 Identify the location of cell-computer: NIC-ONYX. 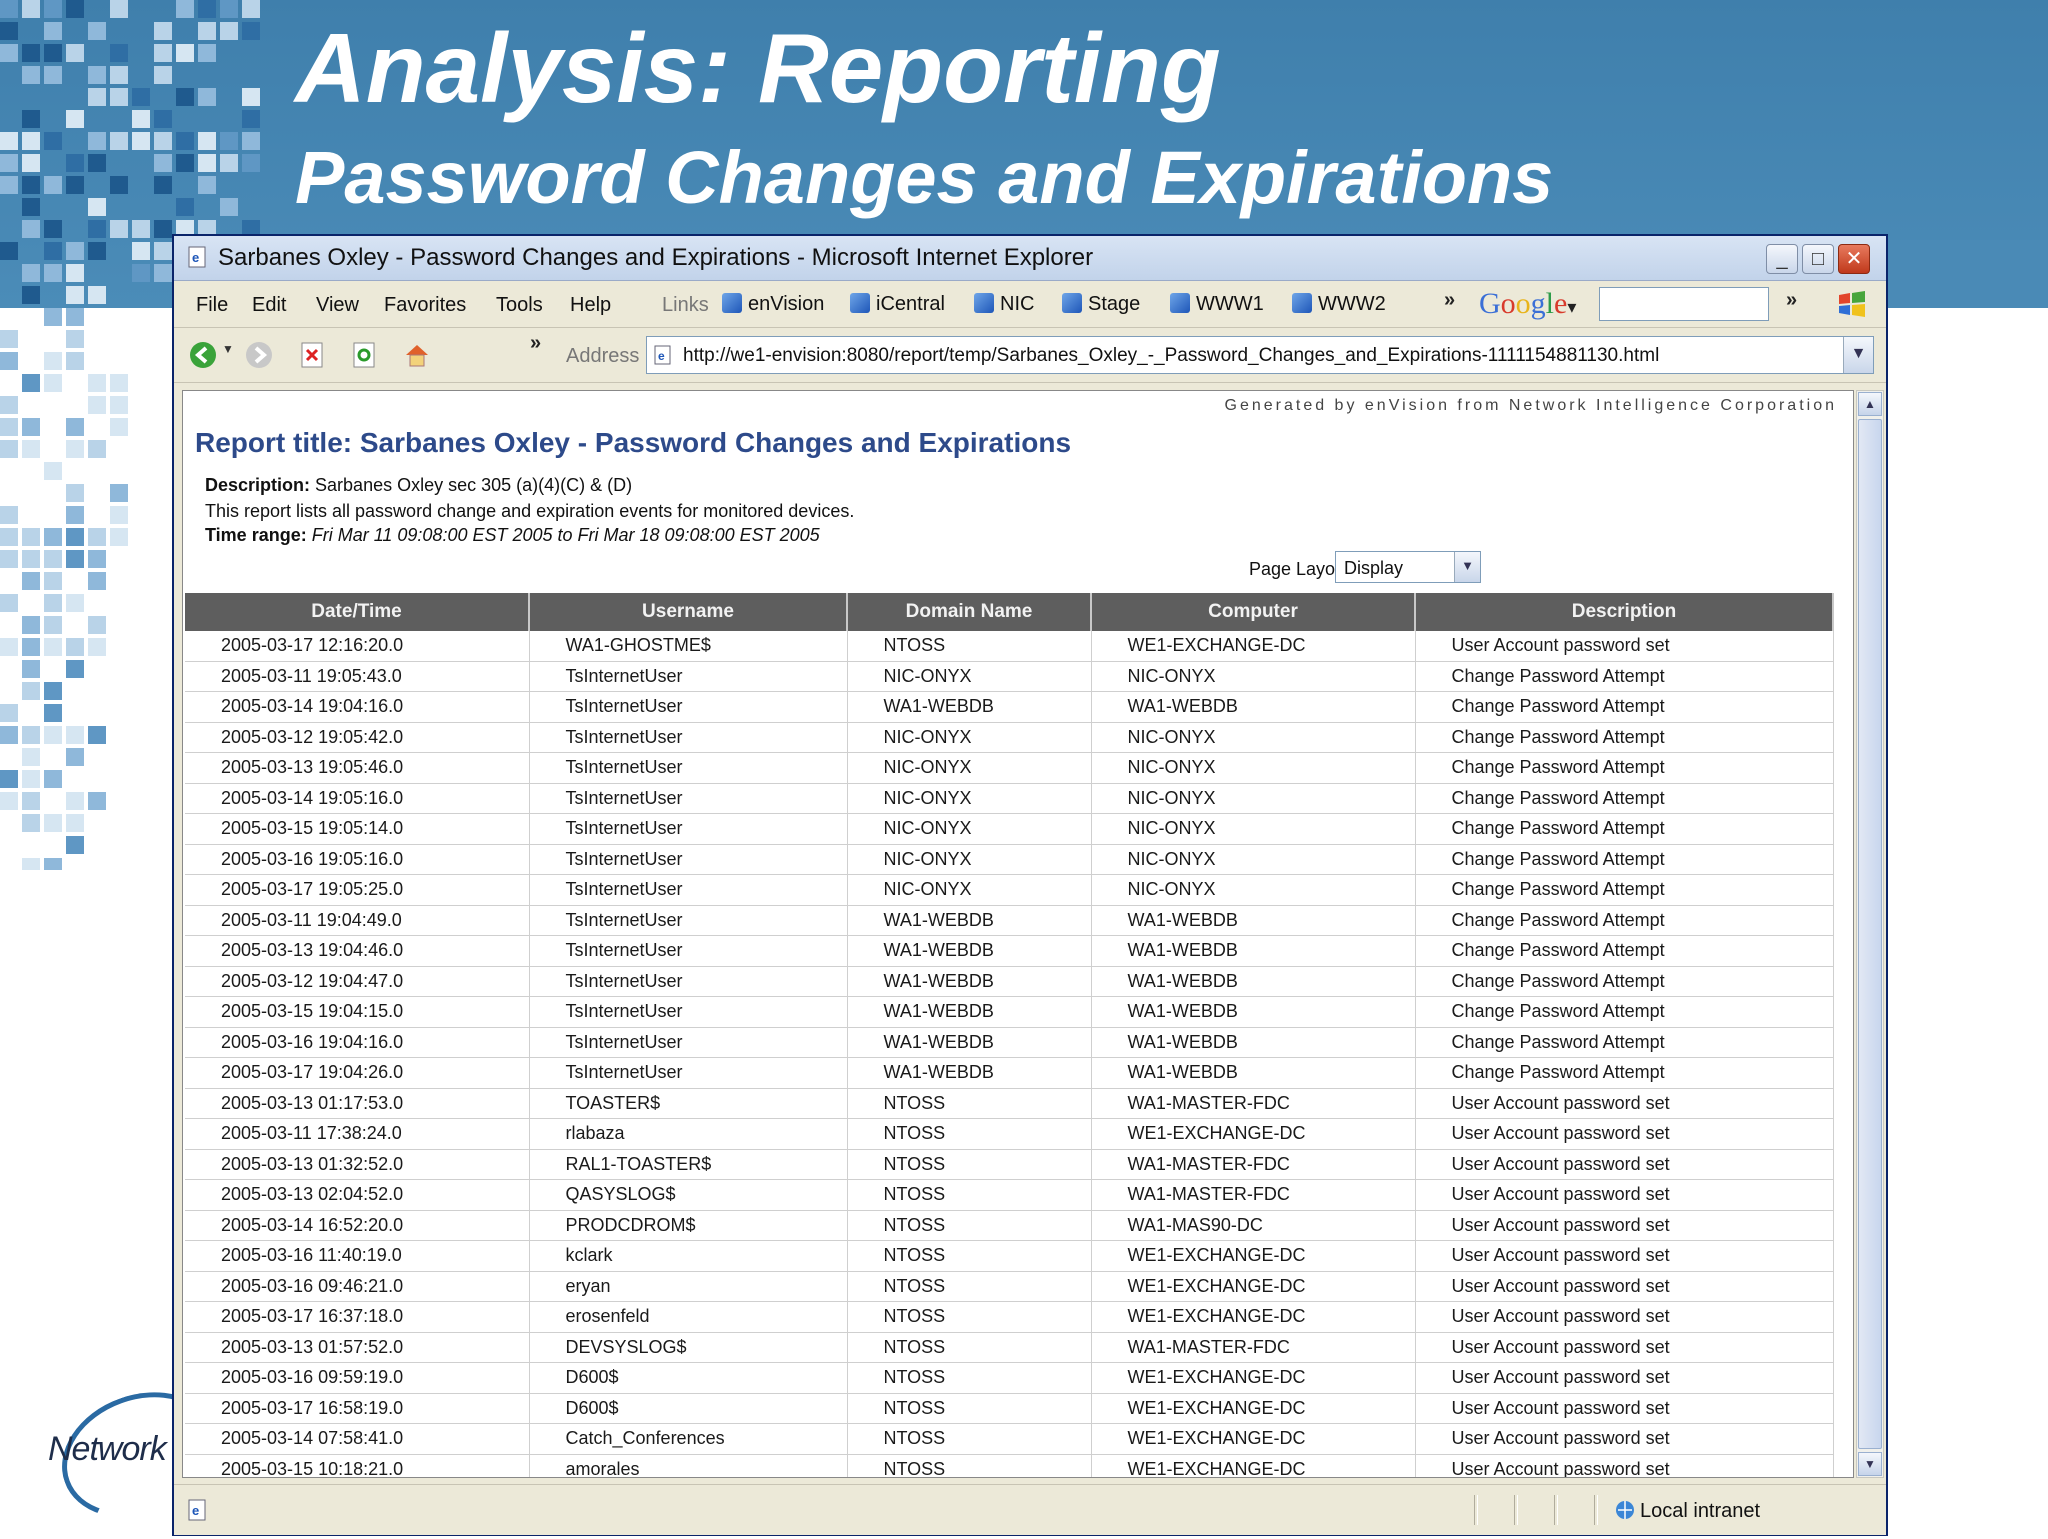
(1253, 676).